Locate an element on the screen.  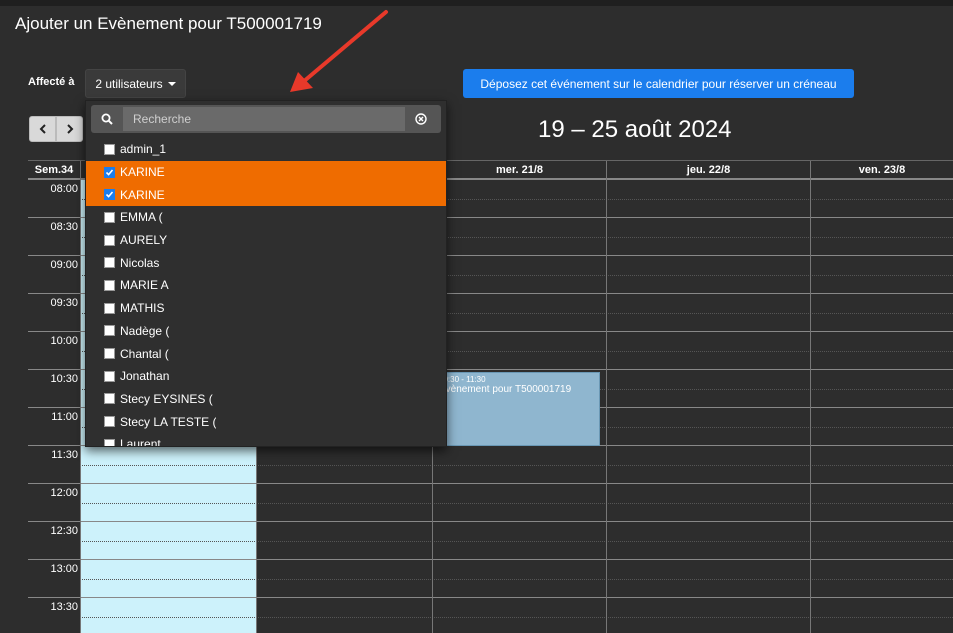
user-option: admin_1 is located at coordinates (266, 149).